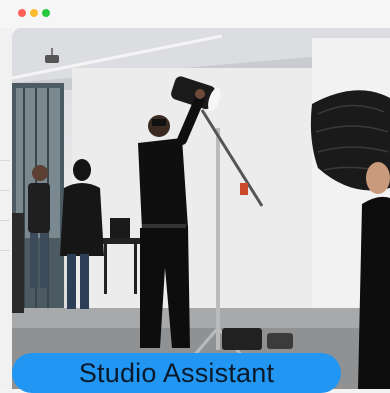 The image size is (390, 393). What do you see at coordinates (22, 13) in the screenshot?
I see `close-window-button` at bounding box center [22, 13].